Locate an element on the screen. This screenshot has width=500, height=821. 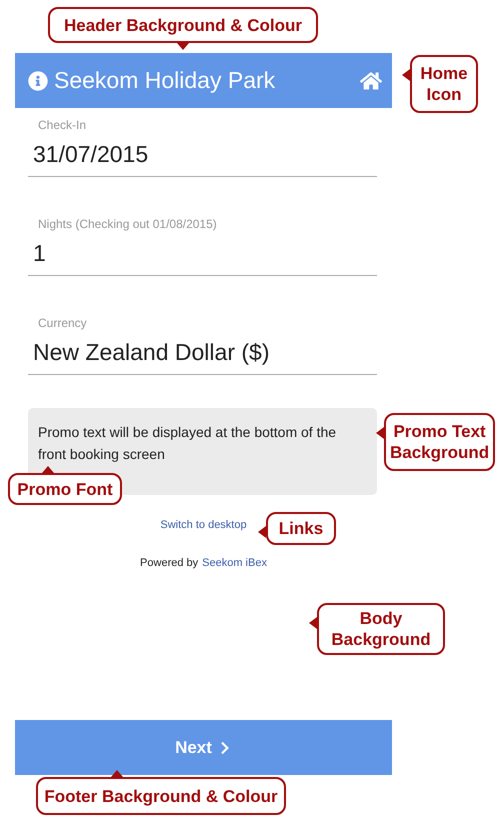
seekom-link: Seekom iBex is located at coordinates (234, 563).